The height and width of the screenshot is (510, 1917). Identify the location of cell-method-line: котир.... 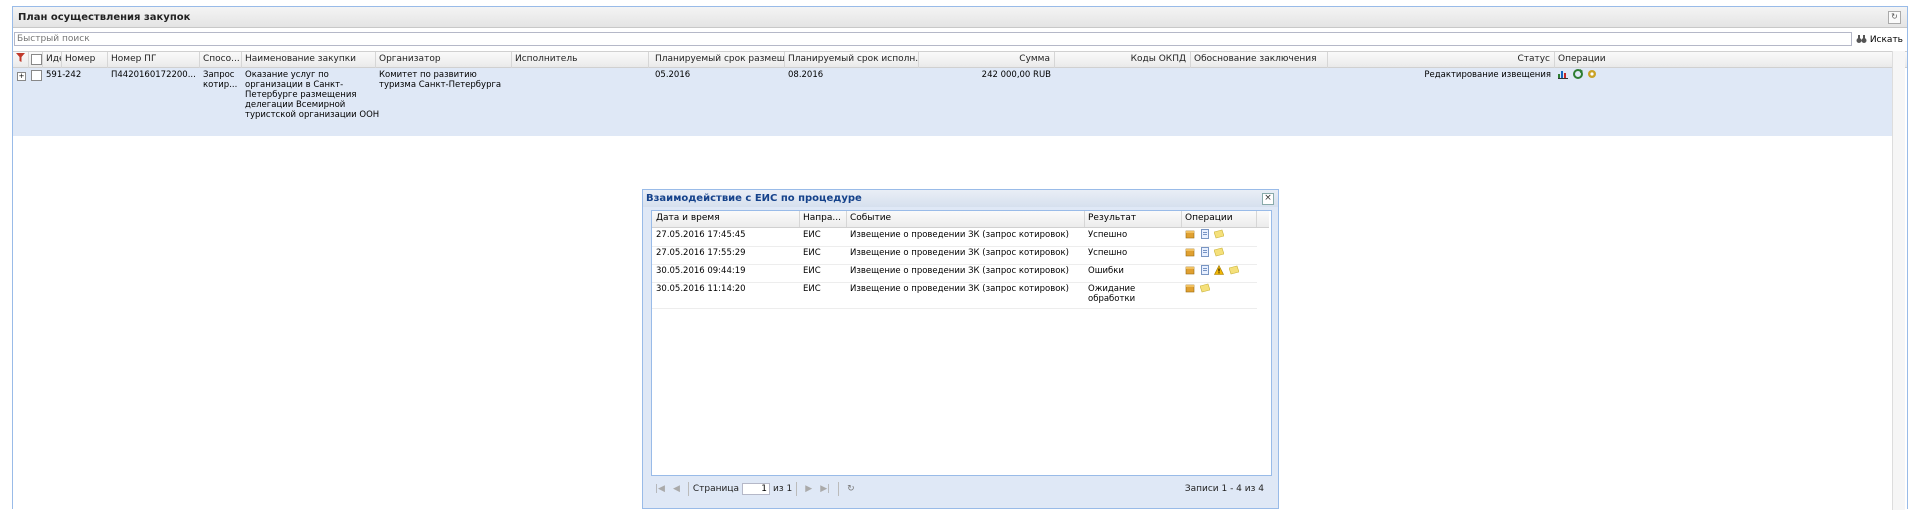
(220, 85).